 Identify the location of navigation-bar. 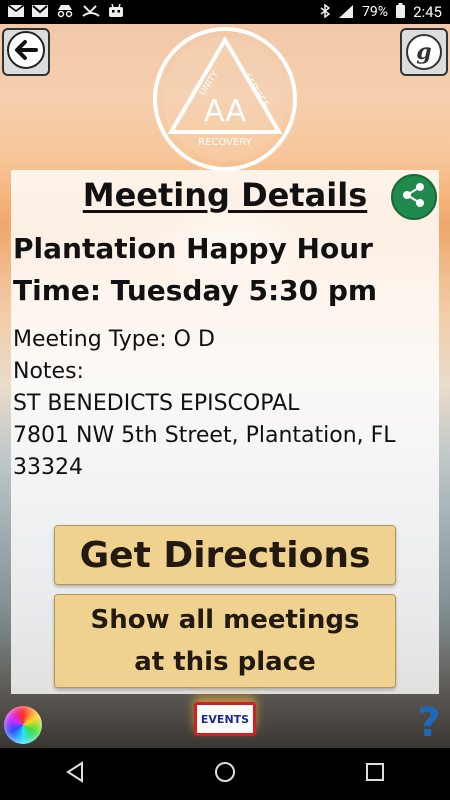
(225, 774).